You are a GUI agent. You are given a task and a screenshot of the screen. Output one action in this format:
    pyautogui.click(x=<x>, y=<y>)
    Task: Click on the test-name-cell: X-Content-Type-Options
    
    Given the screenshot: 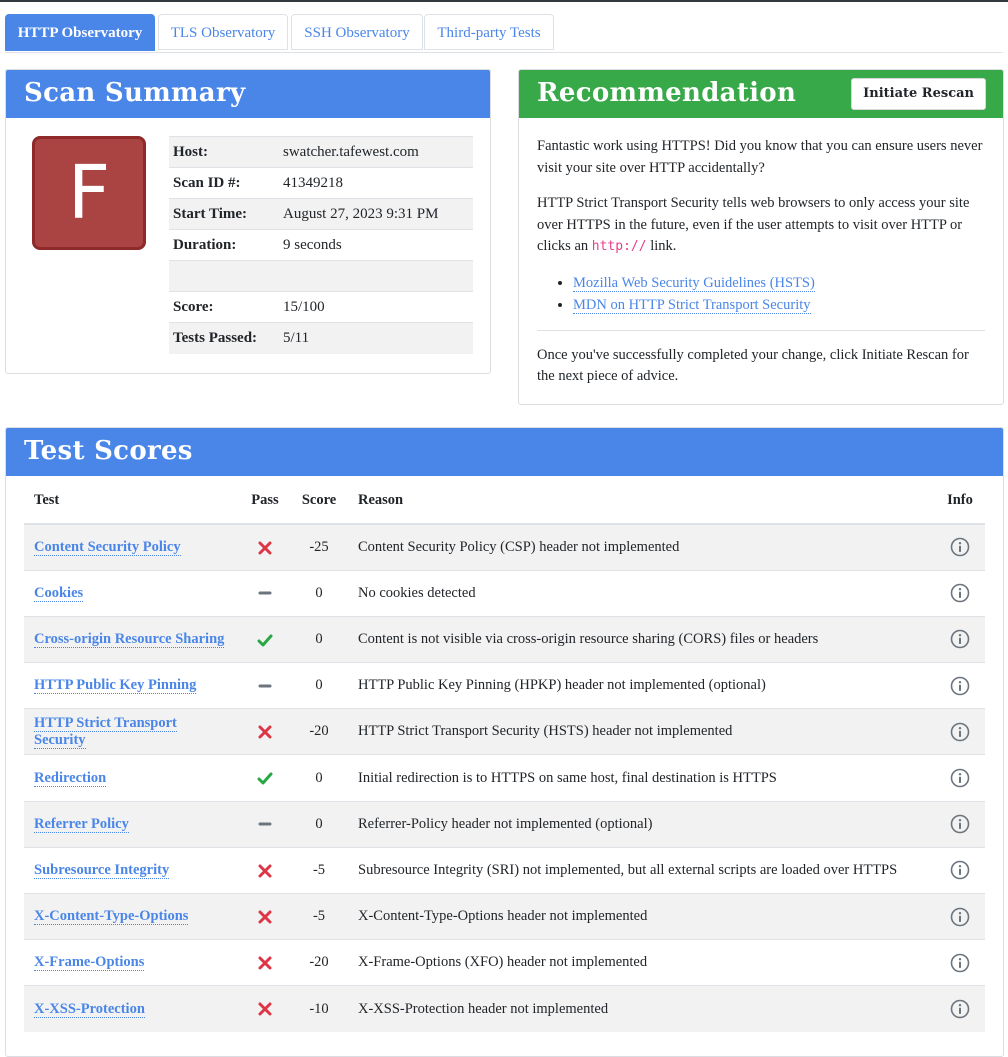 What is the action you would take?
    pyautogui.click(x=132, y=917)
    